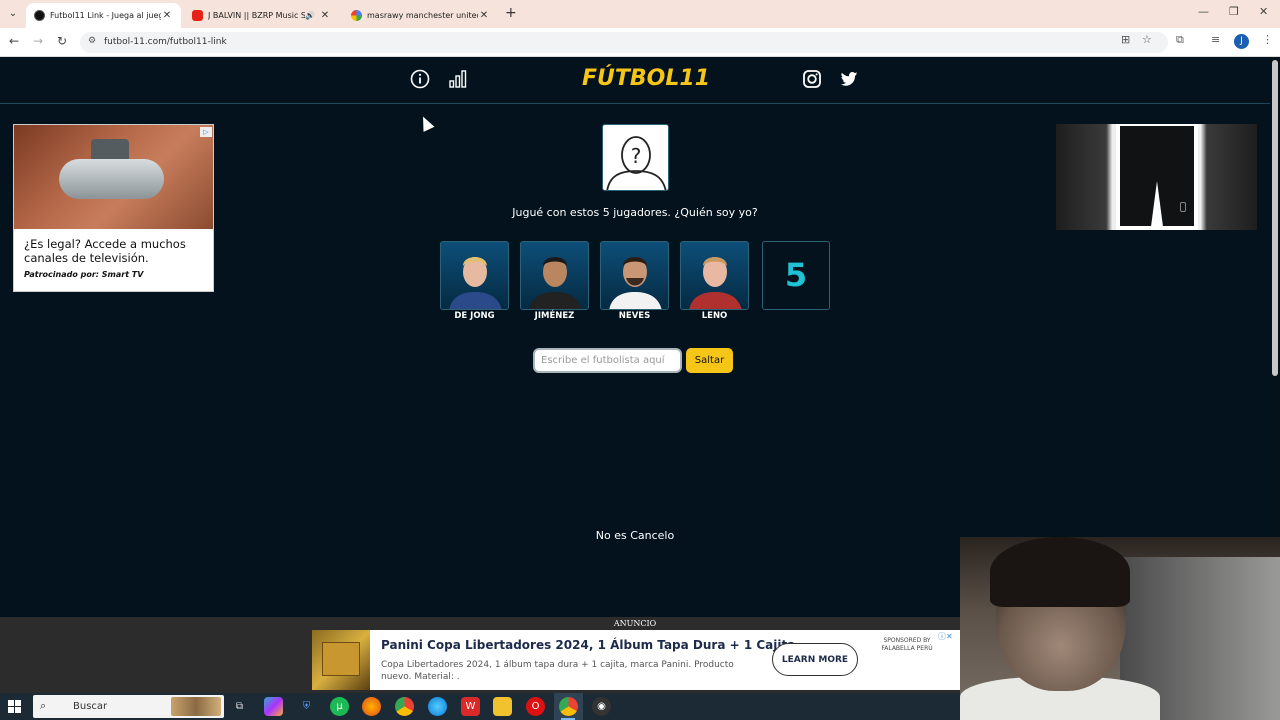  Describe the element at coordinates (635, 535) in the screenshot. I see `guess-feedback: No es Cancelo` at that location.